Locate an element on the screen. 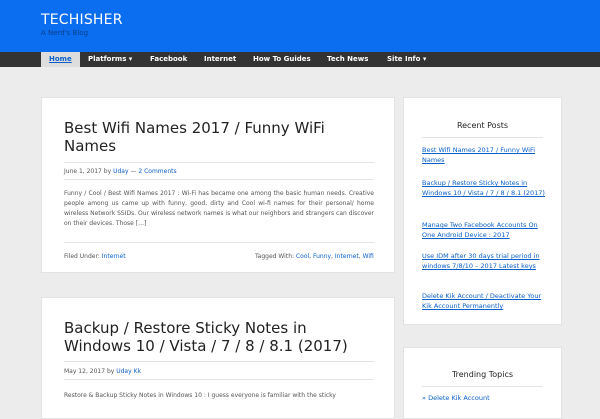 This screenshot has height=419, width=600. category-link: Internet is located at coordinates (114, 256).